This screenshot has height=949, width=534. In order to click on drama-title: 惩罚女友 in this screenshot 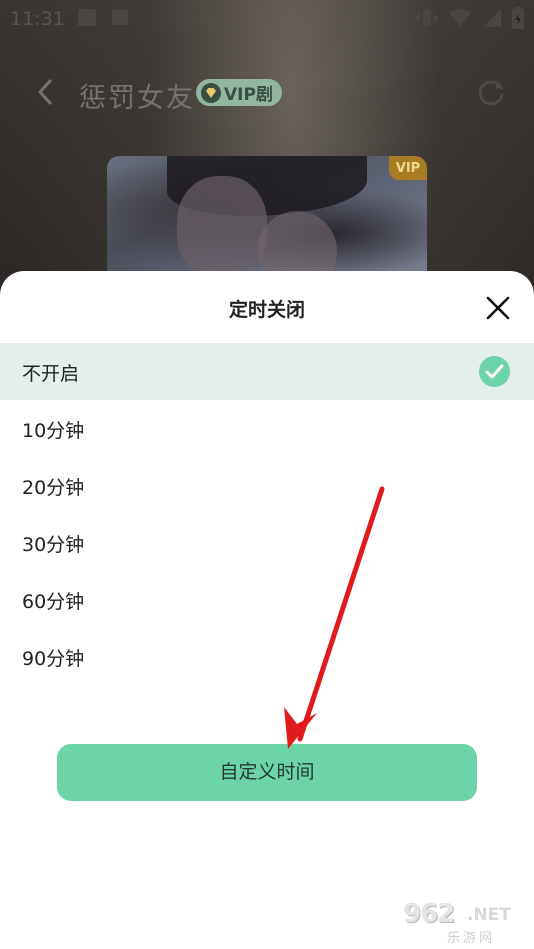, I will do `click(137, 98)`.